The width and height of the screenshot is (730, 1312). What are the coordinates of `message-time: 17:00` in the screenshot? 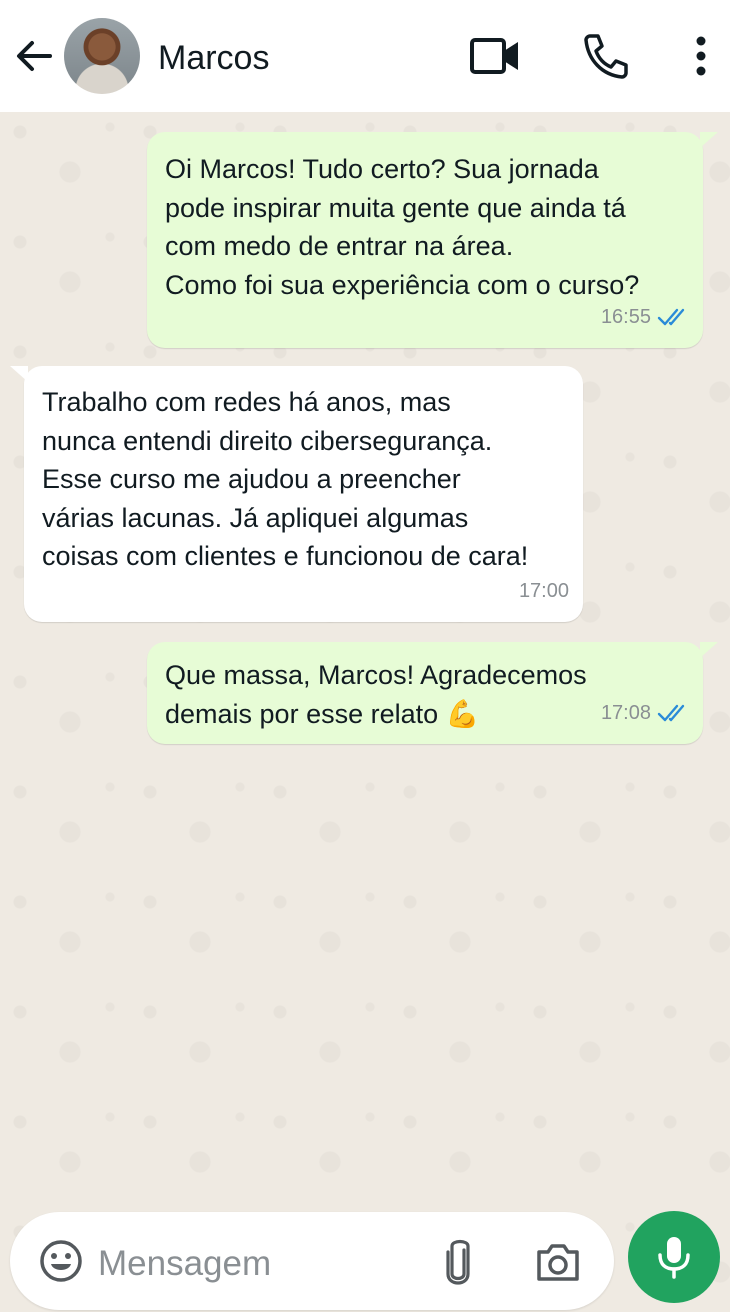 It's located at (543, 590).